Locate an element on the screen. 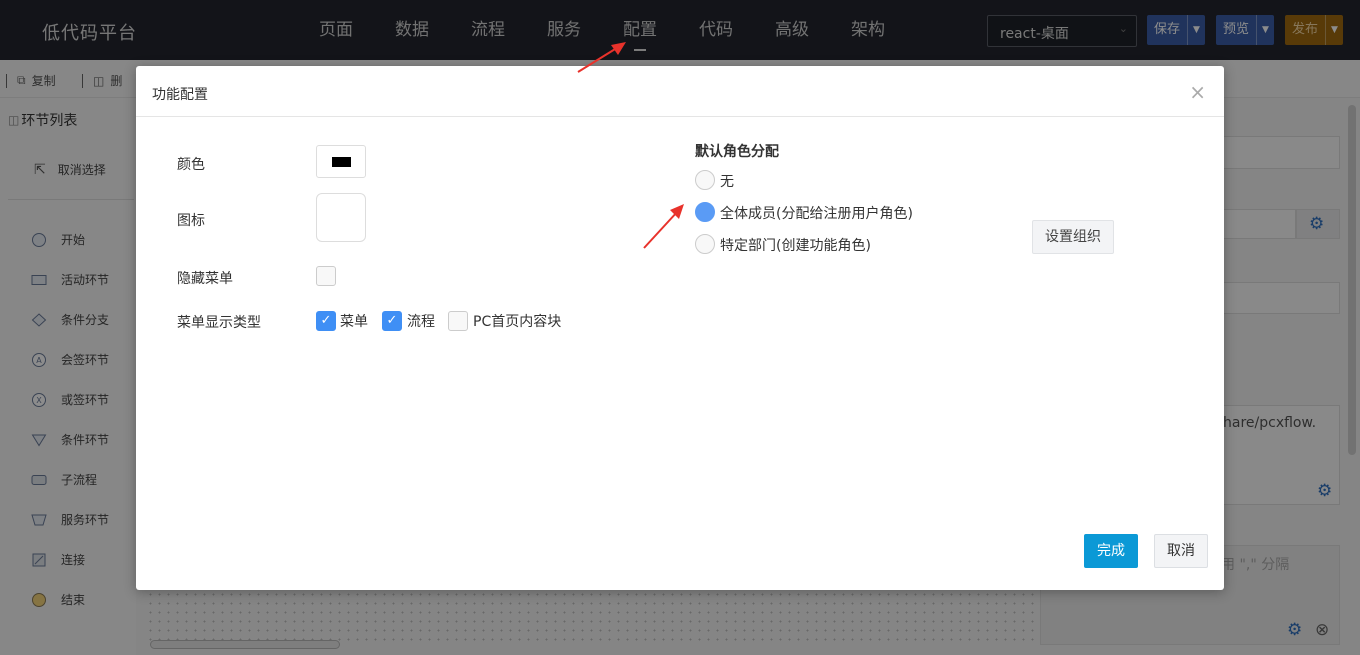  dialog-header: 功能配置 × is located at coordinates (680, 91).